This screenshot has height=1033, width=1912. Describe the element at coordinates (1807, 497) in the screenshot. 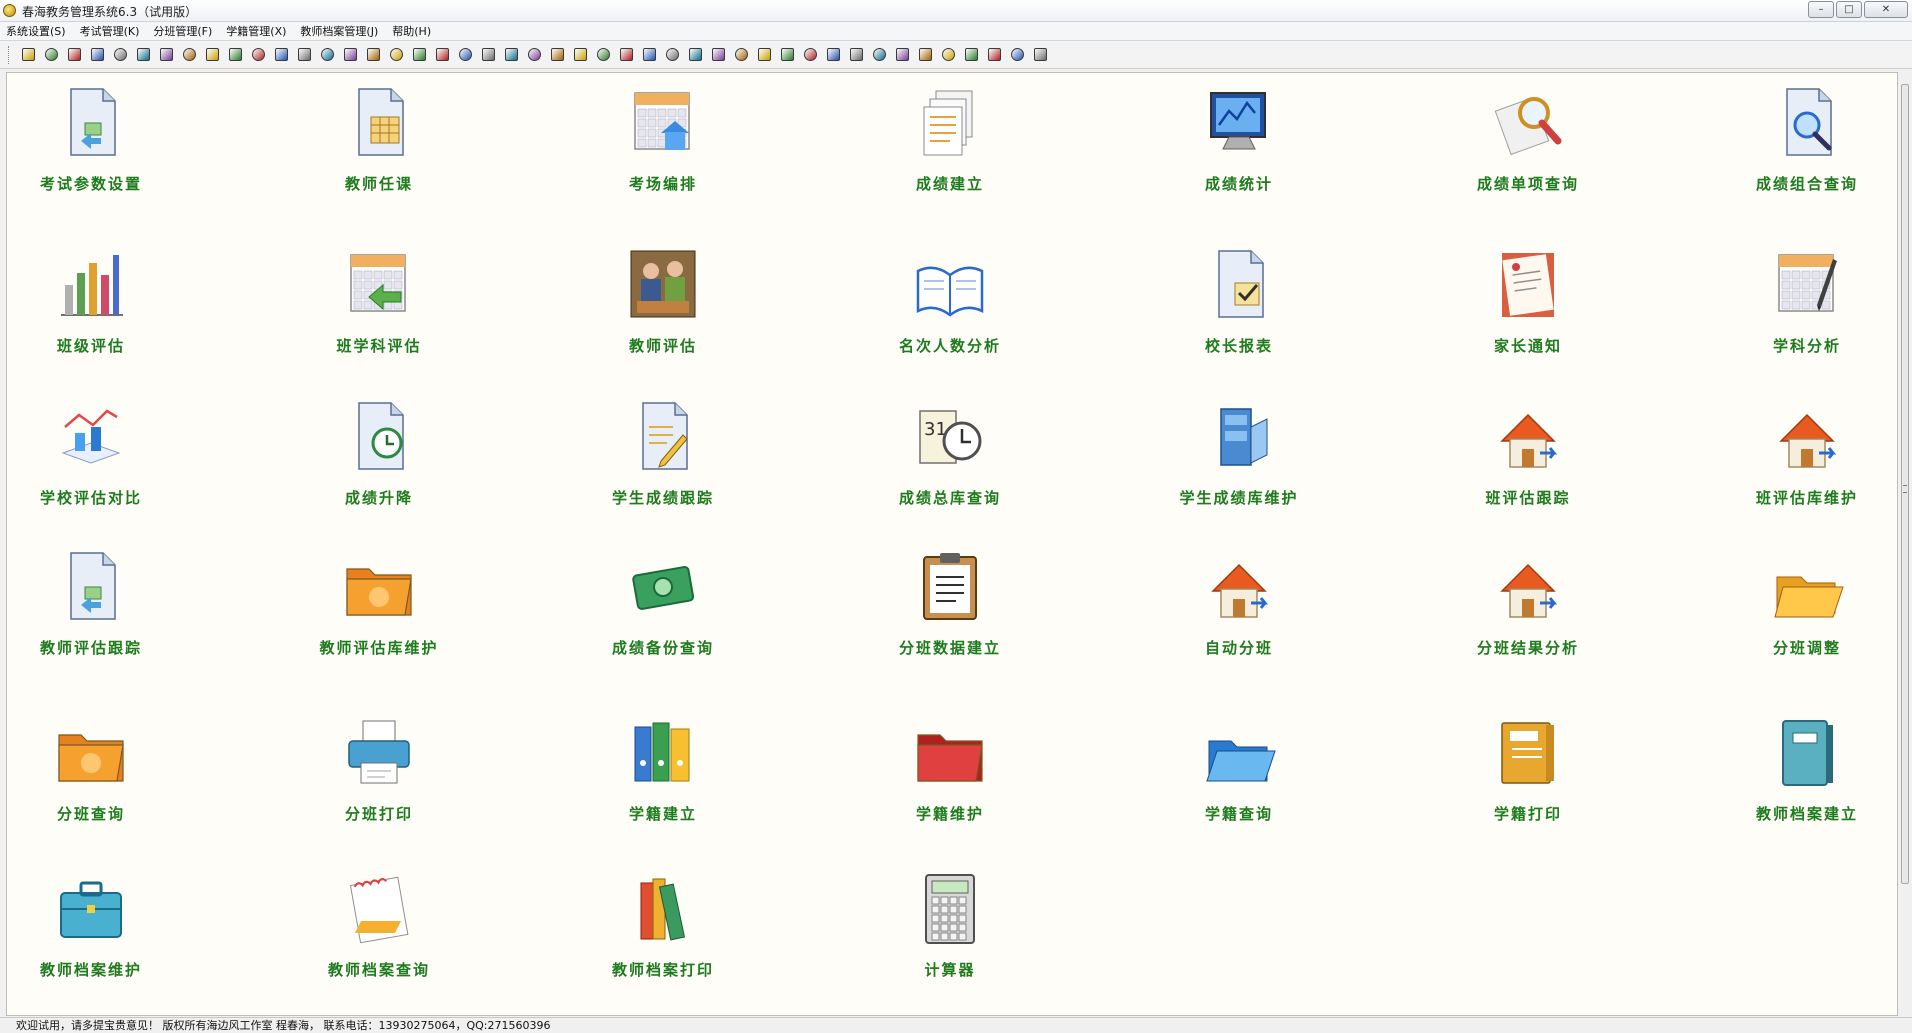

I see `tile-label: 班评估库维护` at that location.